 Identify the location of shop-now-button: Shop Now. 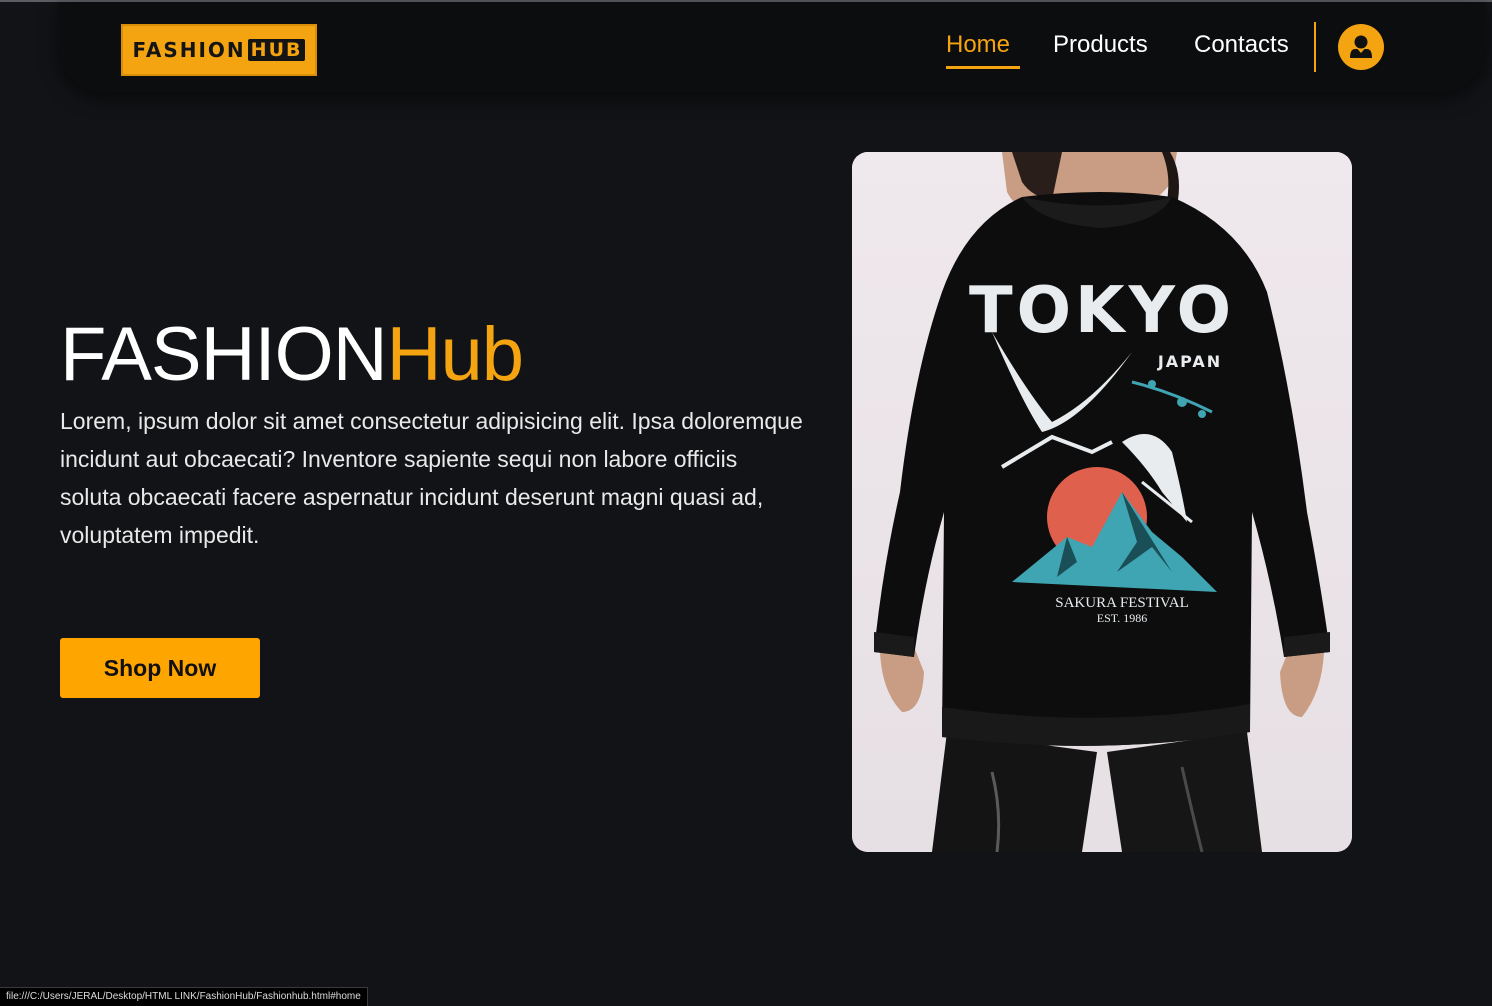
(160, 668).